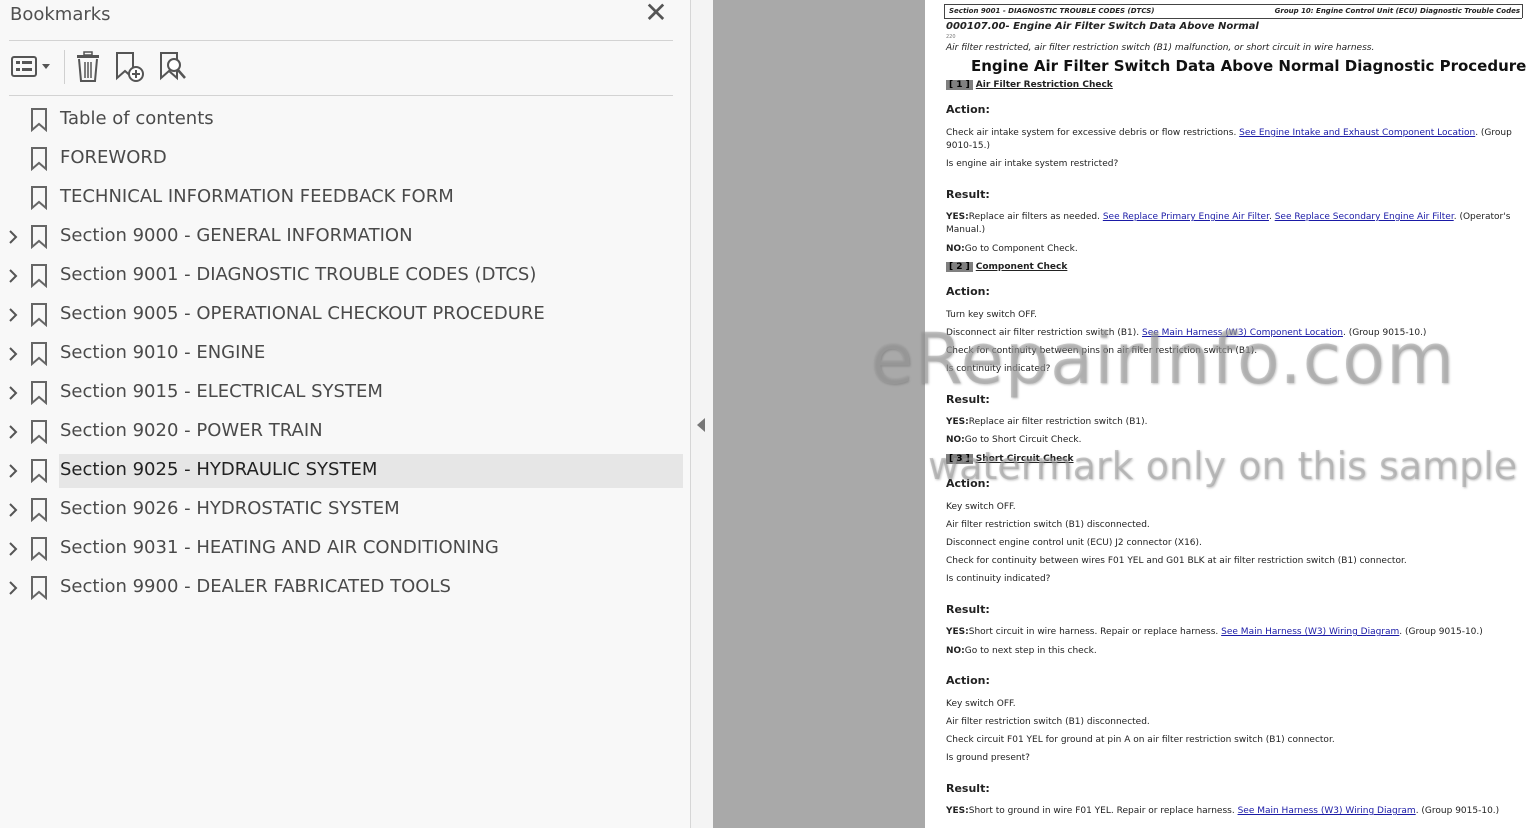 Image resolution: width=1529 pixels, height=828 pixels. What do you see at coordinates (1163, 359) in the screenshot?
I see `watermark-text: eRepairInfo.com` at bounding box center [1163, 359].